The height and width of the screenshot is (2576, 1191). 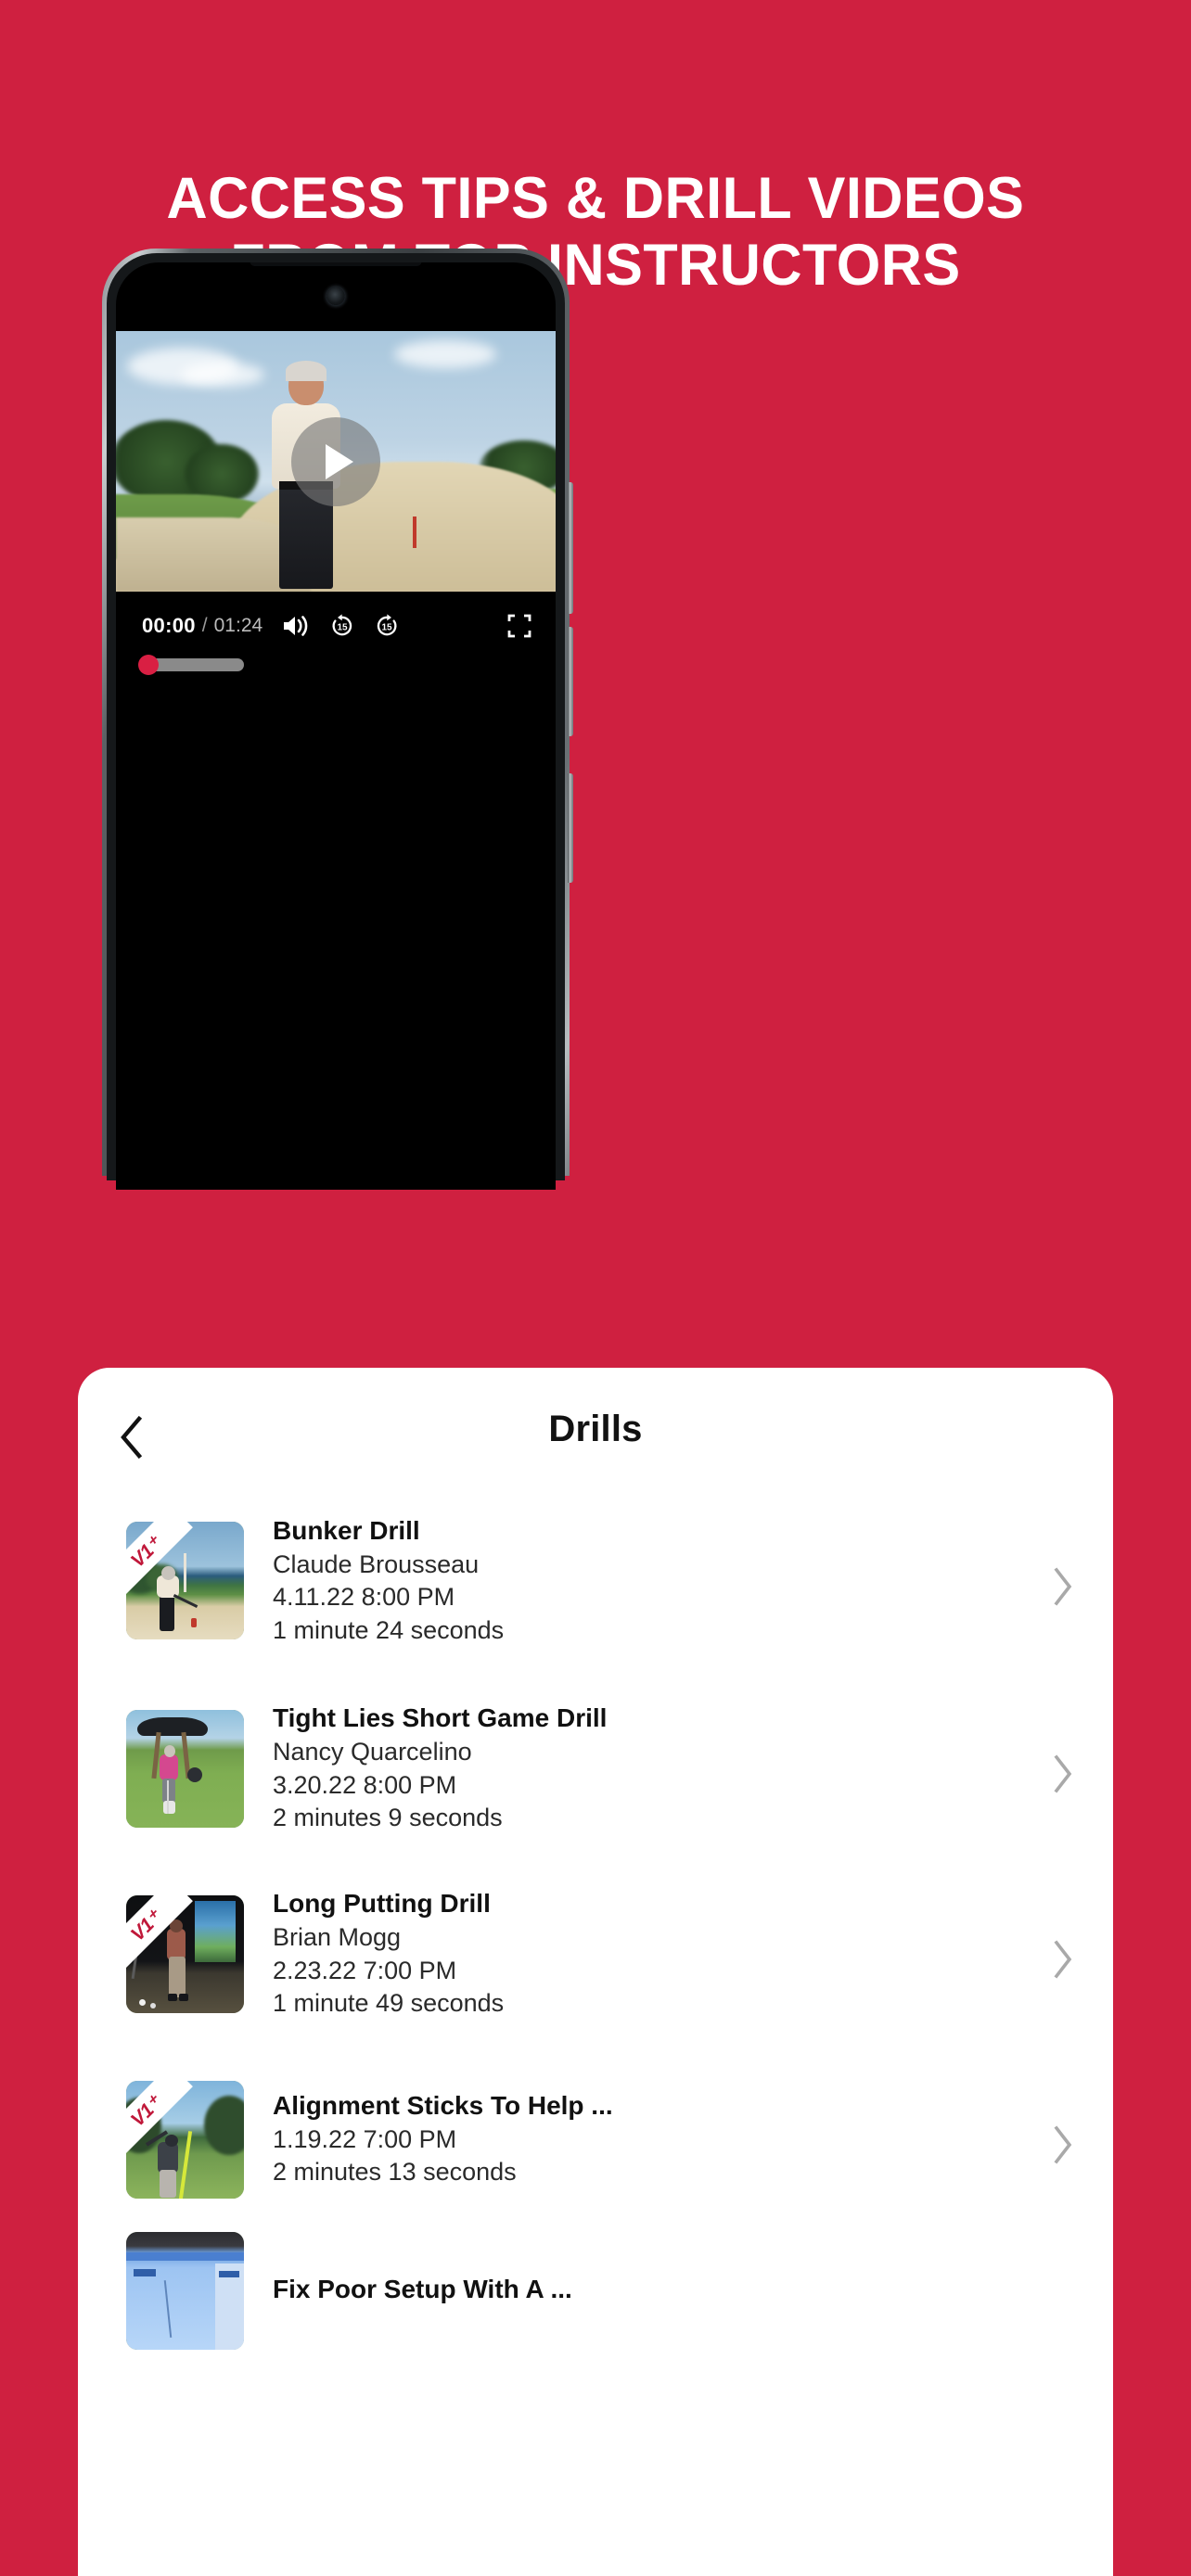 What do you see at coordinates (337, 1938) in the screenshot?
I see `drill-instructor: Brian Mogg` at bounding box center [337, 1938].